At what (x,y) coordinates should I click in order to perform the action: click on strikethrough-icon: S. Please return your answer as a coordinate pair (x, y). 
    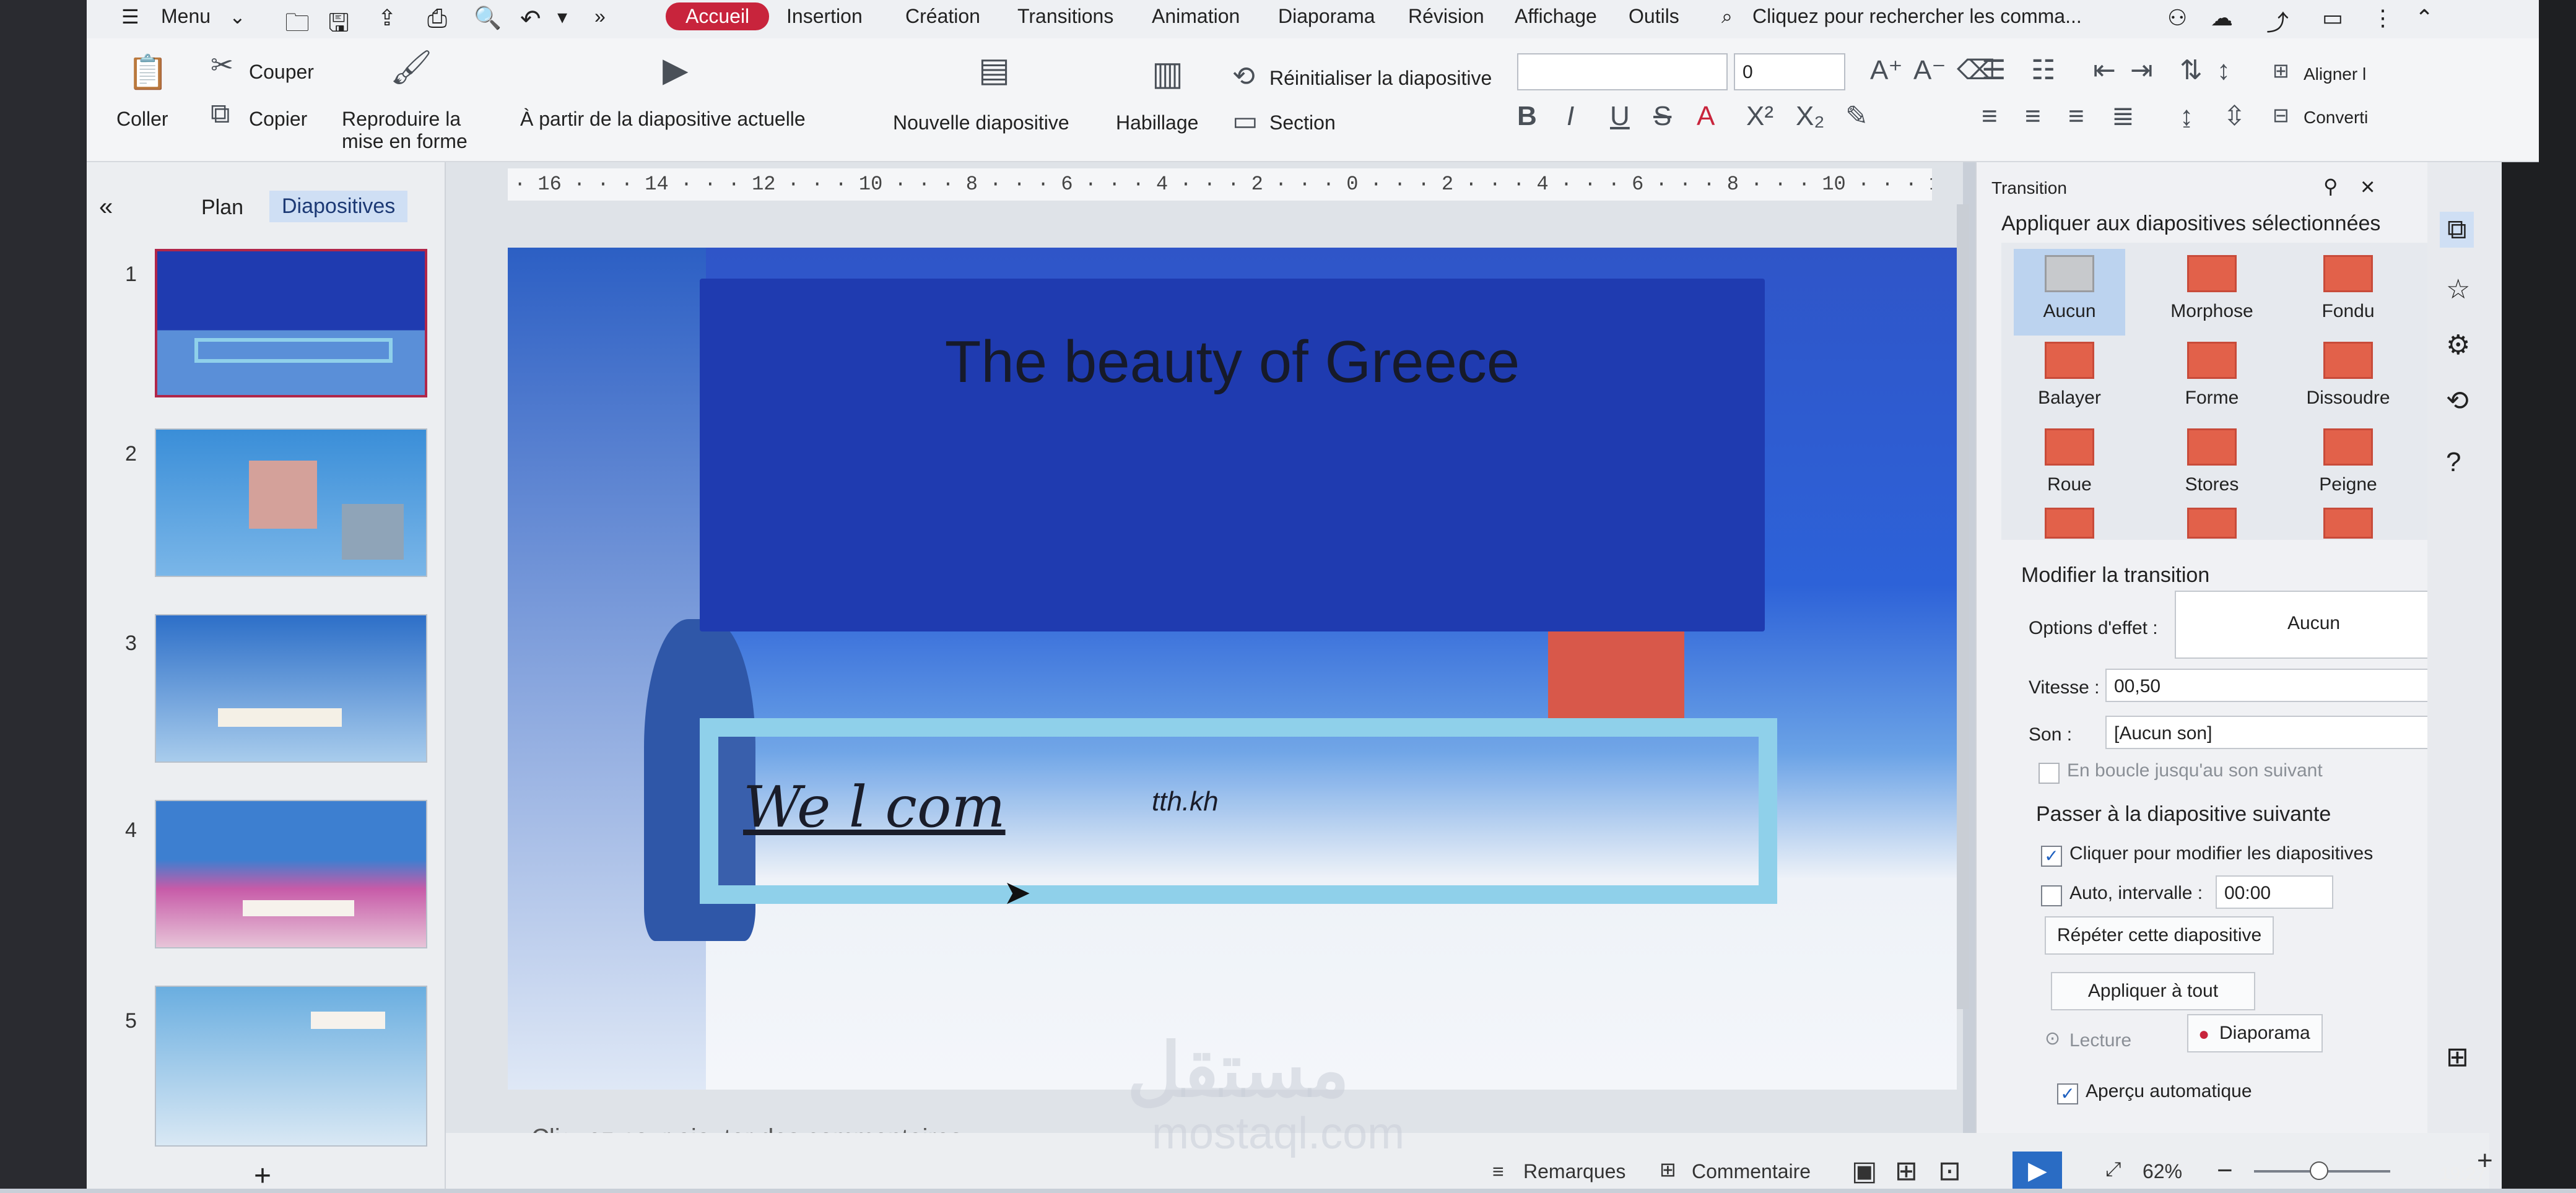
    Looking at the image, I should click on (1662, 116).